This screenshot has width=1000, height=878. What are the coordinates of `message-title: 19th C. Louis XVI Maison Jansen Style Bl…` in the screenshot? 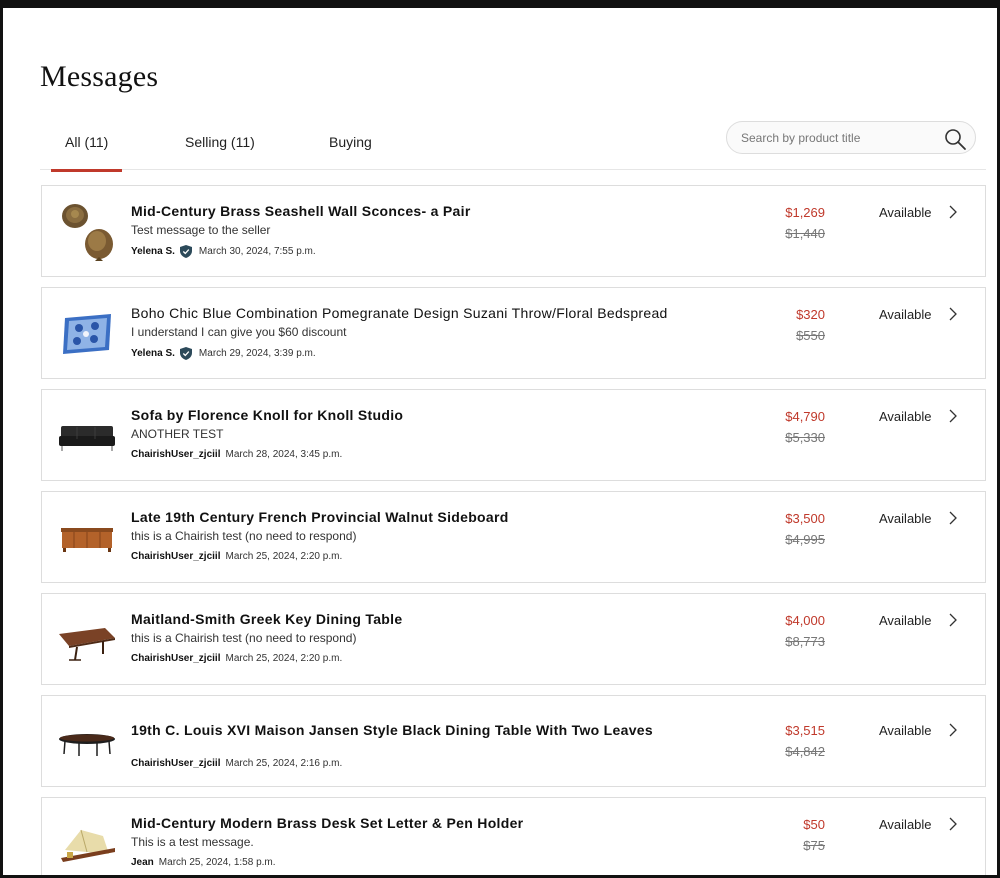 It's located at (392, 730).